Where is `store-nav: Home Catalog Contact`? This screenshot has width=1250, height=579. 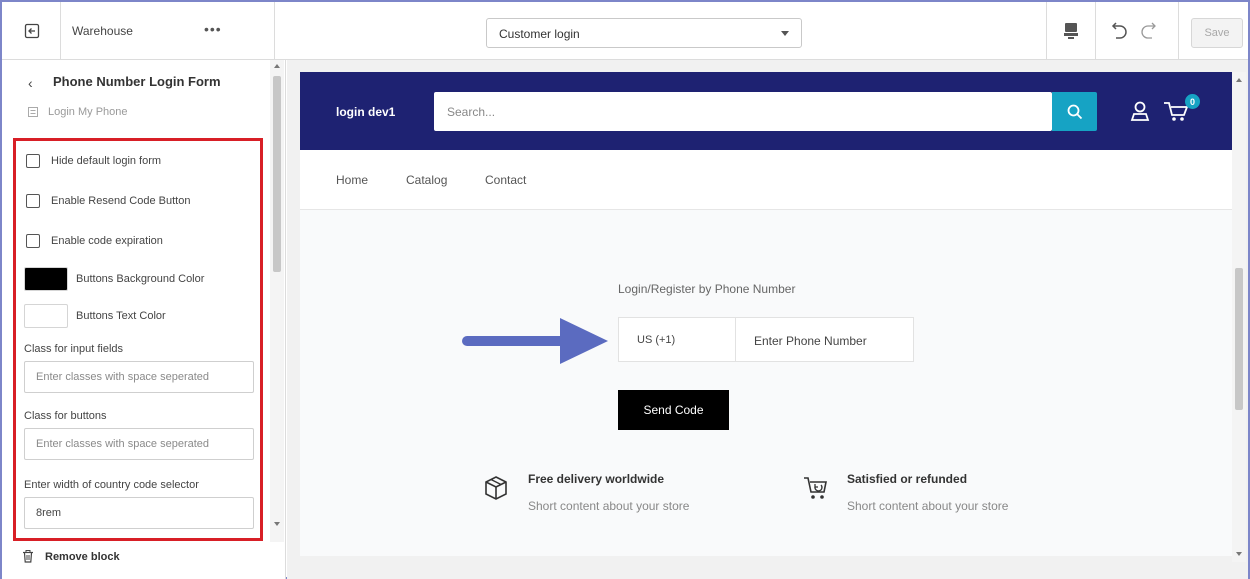 store-nav: Home Catalog Contact is located at coordinates (766, 180).